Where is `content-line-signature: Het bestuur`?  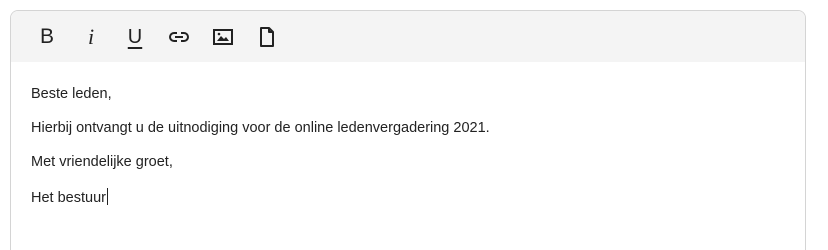 content-line-signature: Het bestuur is located at coordinates (418, 197).